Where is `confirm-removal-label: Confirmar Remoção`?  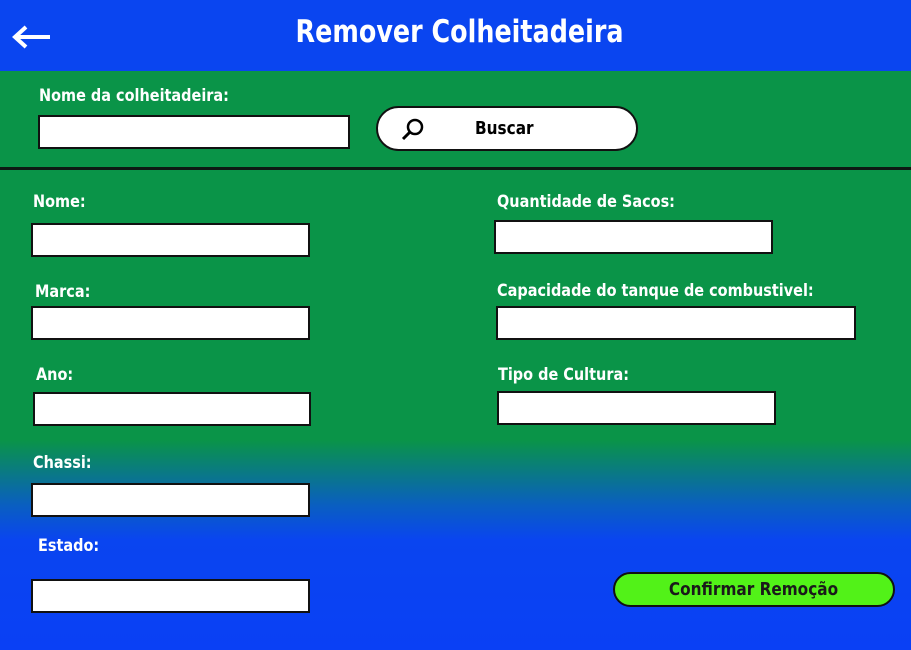
confirm-removal-label: Confirmar Remoção is located at coordinates (754, 589).